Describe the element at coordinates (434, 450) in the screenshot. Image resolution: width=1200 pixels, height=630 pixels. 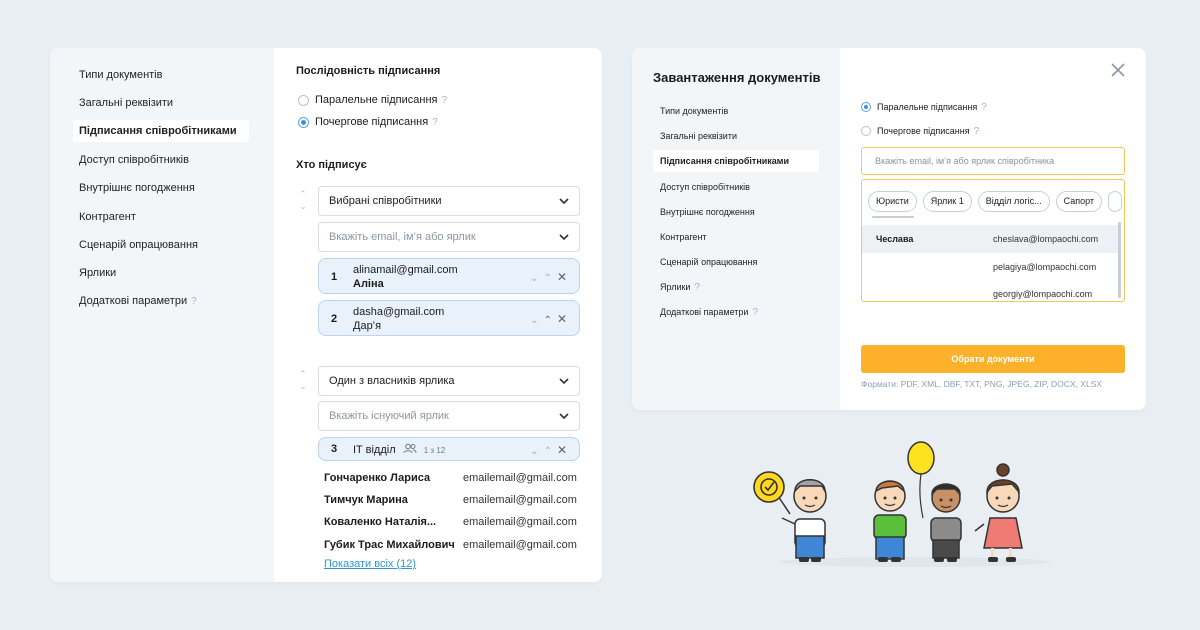
I see `count-badge: 1 з 12` at that location.